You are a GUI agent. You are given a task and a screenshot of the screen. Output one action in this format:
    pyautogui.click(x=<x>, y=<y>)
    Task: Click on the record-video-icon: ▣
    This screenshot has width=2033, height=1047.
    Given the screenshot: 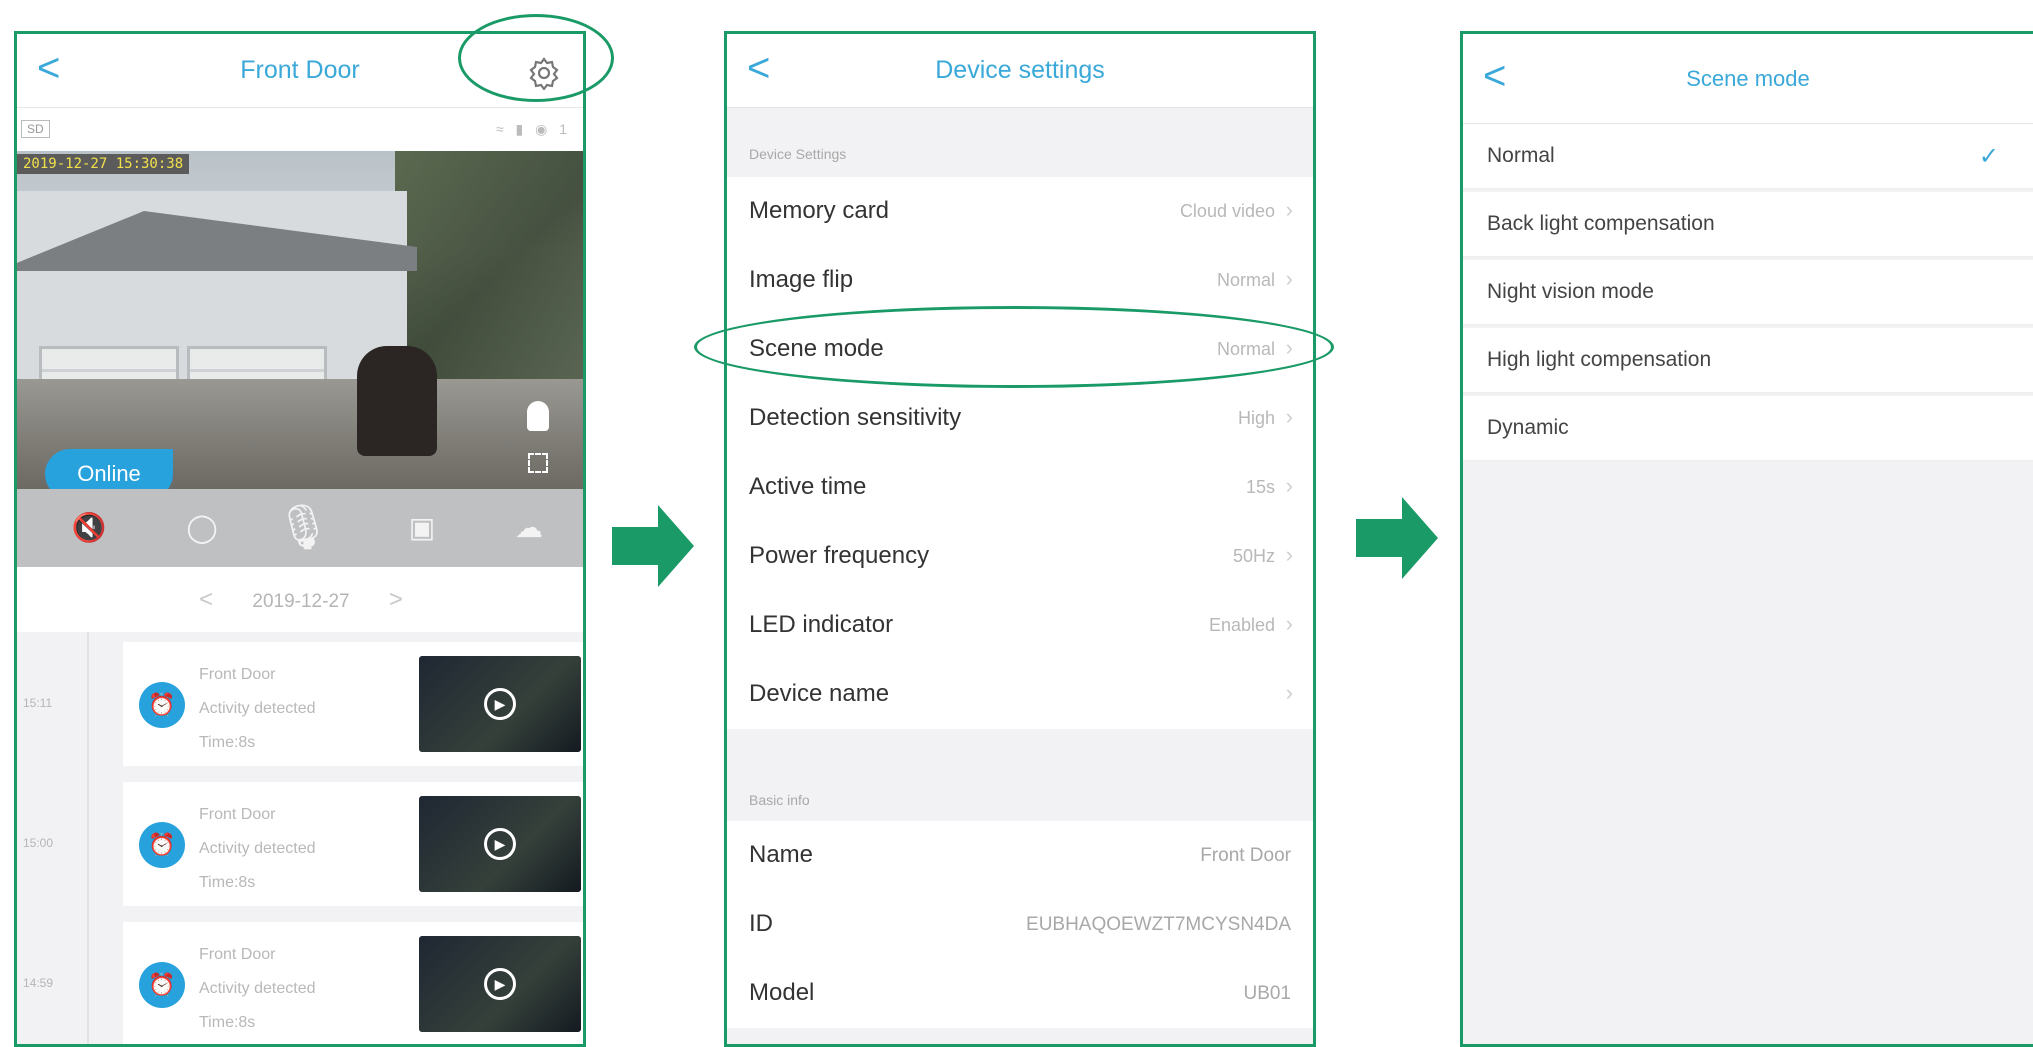 What is the action you would take?
    pyautogui.click(x=422, y=528)
    